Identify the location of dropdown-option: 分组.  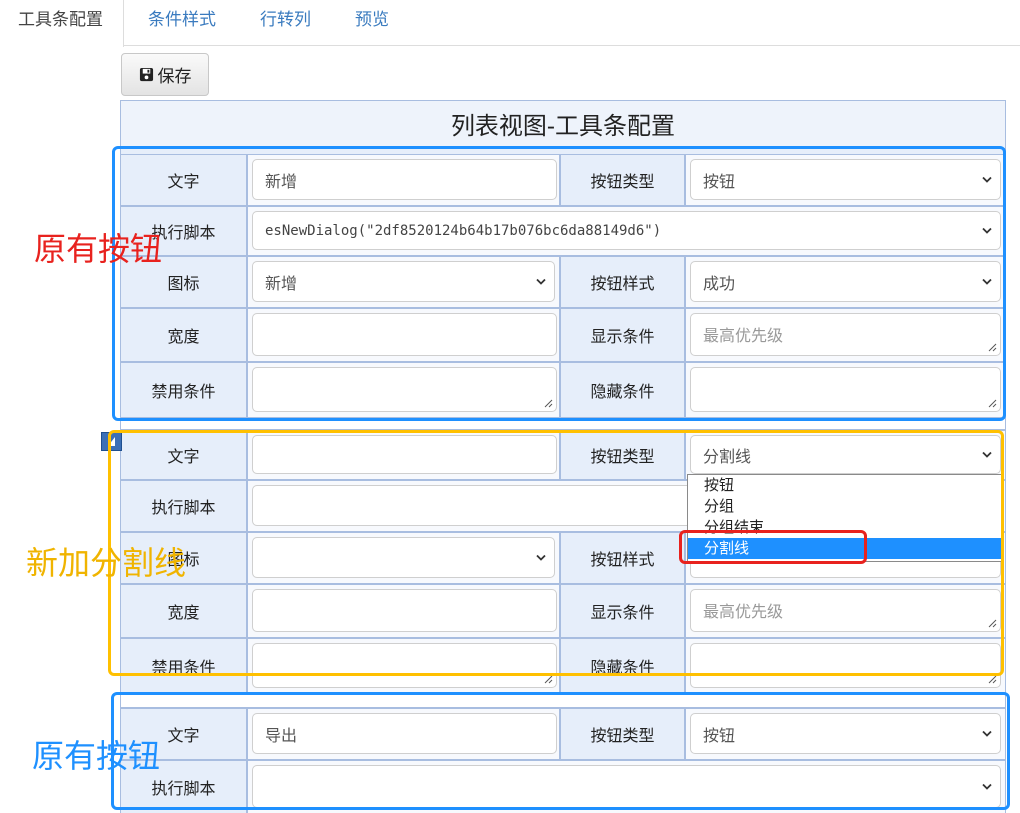
(844, 506).